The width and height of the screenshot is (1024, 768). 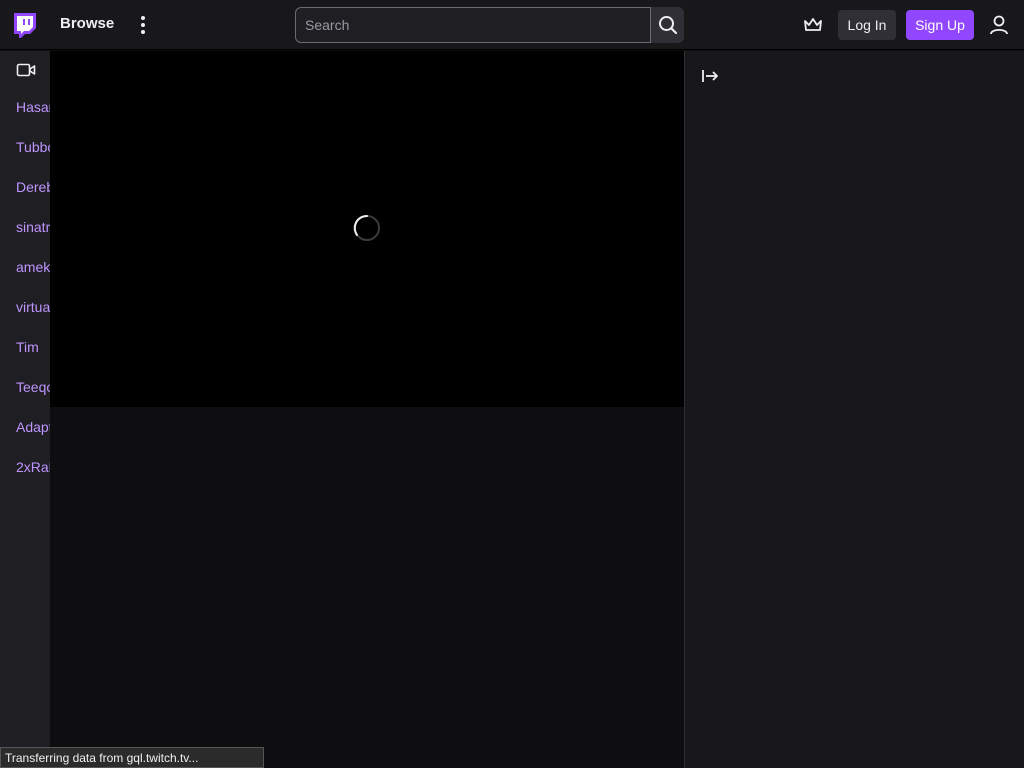 I want to click on search-button, so click(x=667, y=25).